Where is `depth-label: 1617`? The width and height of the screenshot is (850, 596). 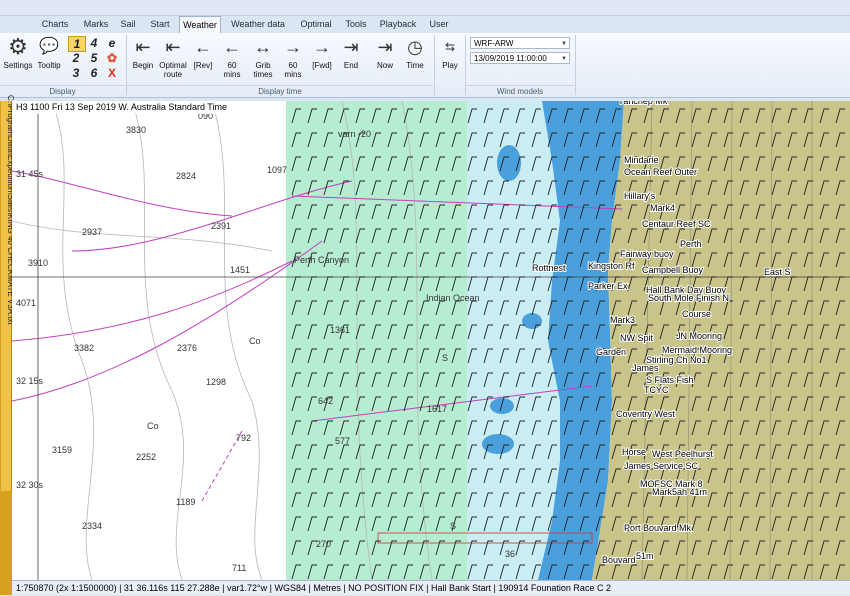
depth-label: 1617 is located at coordinates (437, 409).